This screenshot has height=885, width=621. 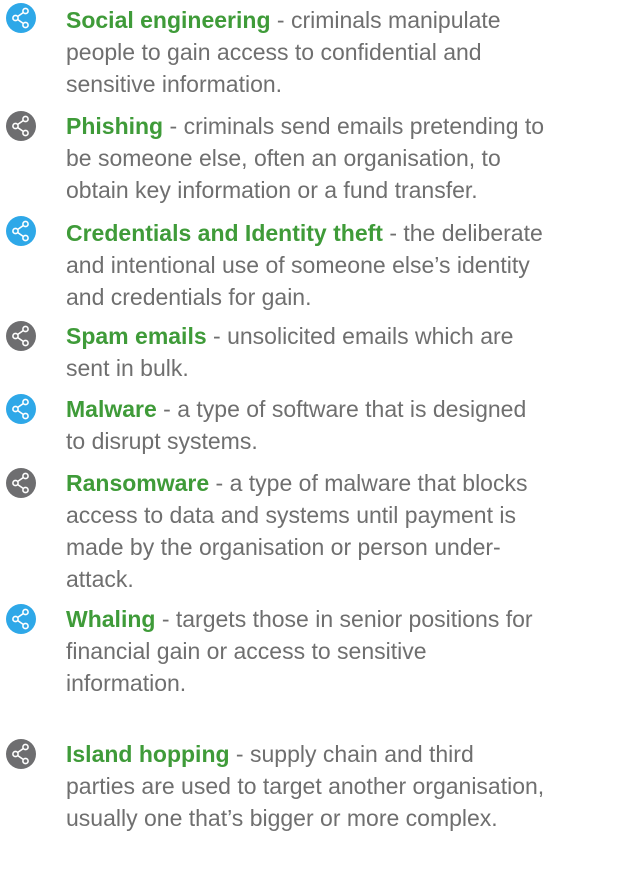 What do you see at coordinates (174, 84) in the screenshot?
I see `description-text: sensitive information.` at bounding box center [174, 84].